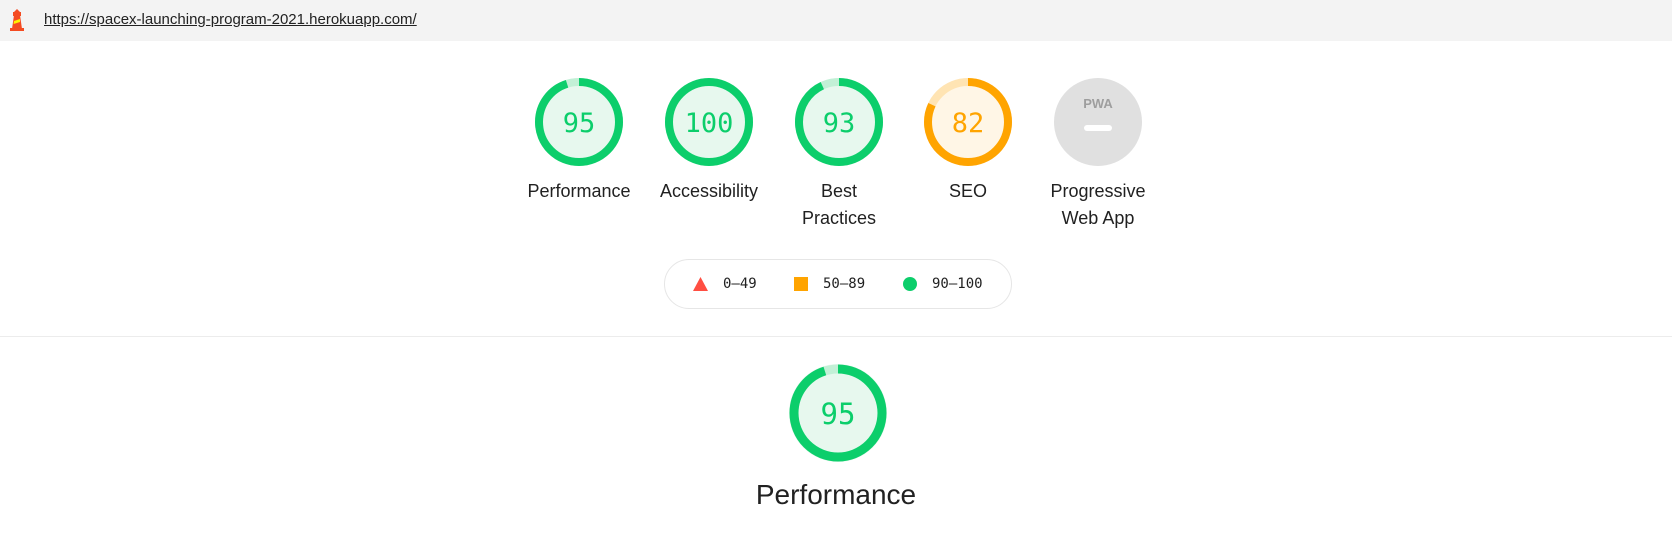 This screenshot has width=1672, height=534. I want to click on category-gauge-ring: 95, so click(838, 413).